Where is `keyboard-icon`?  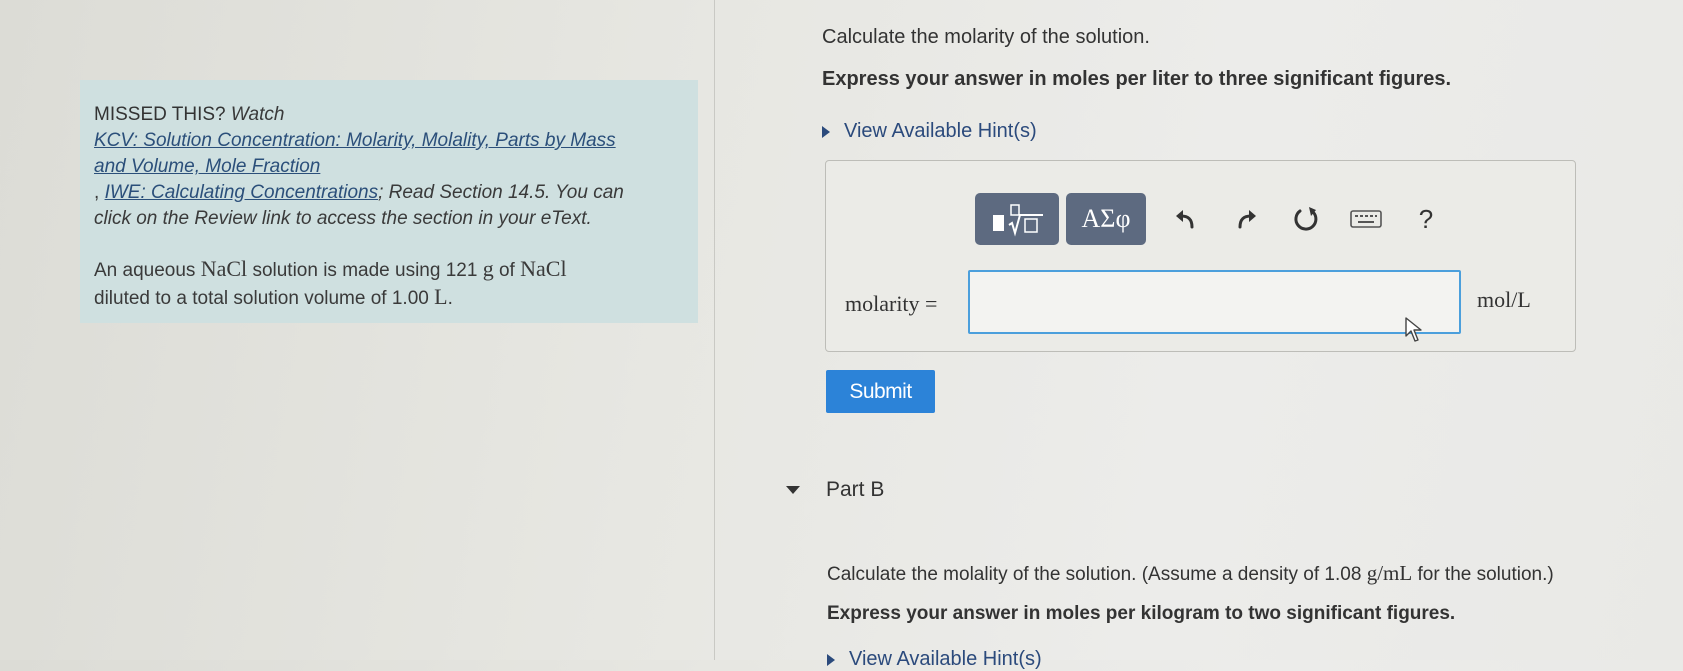
keyboard-icon is located at coordinates (1366, 219).